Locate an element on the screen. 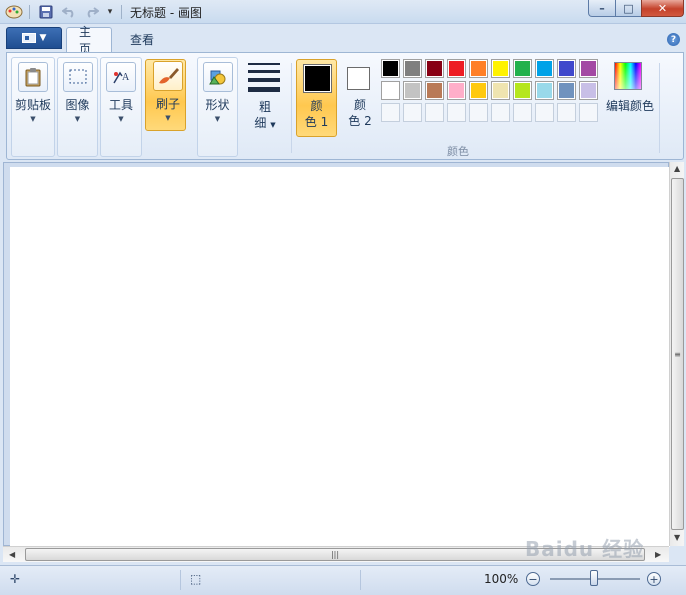 The width and height of the screenshot is (686, 595). redo-button is located at coordinates (92, 12).